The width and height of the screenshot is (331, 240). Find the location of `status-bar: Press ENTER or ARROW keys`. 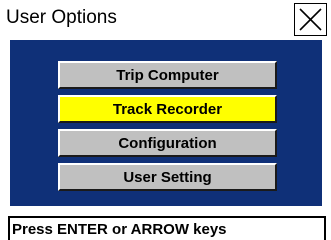

status-bar: Press ENTER or ARROW keys is located at coordinates (167, 228).